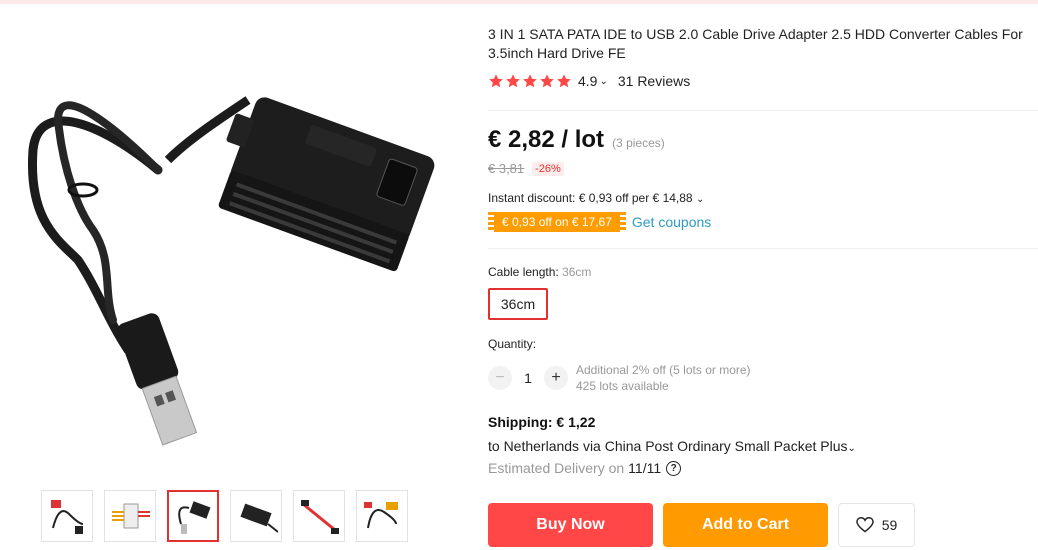  Describe the element at coordinates (546, 139) in the screenshot. I see `current-price: € 2,82 / lot` at that location.